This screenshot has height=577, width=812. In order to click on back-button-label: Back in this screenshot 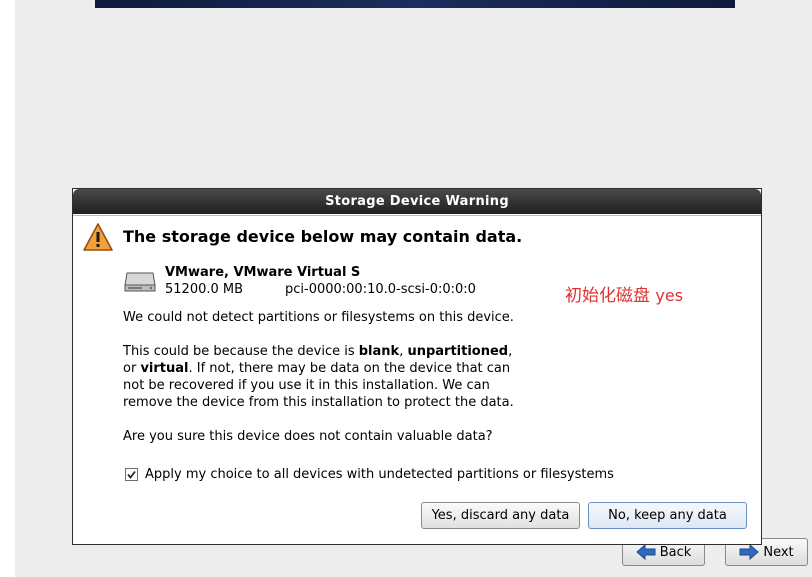, I will do `click(675, 552)`.